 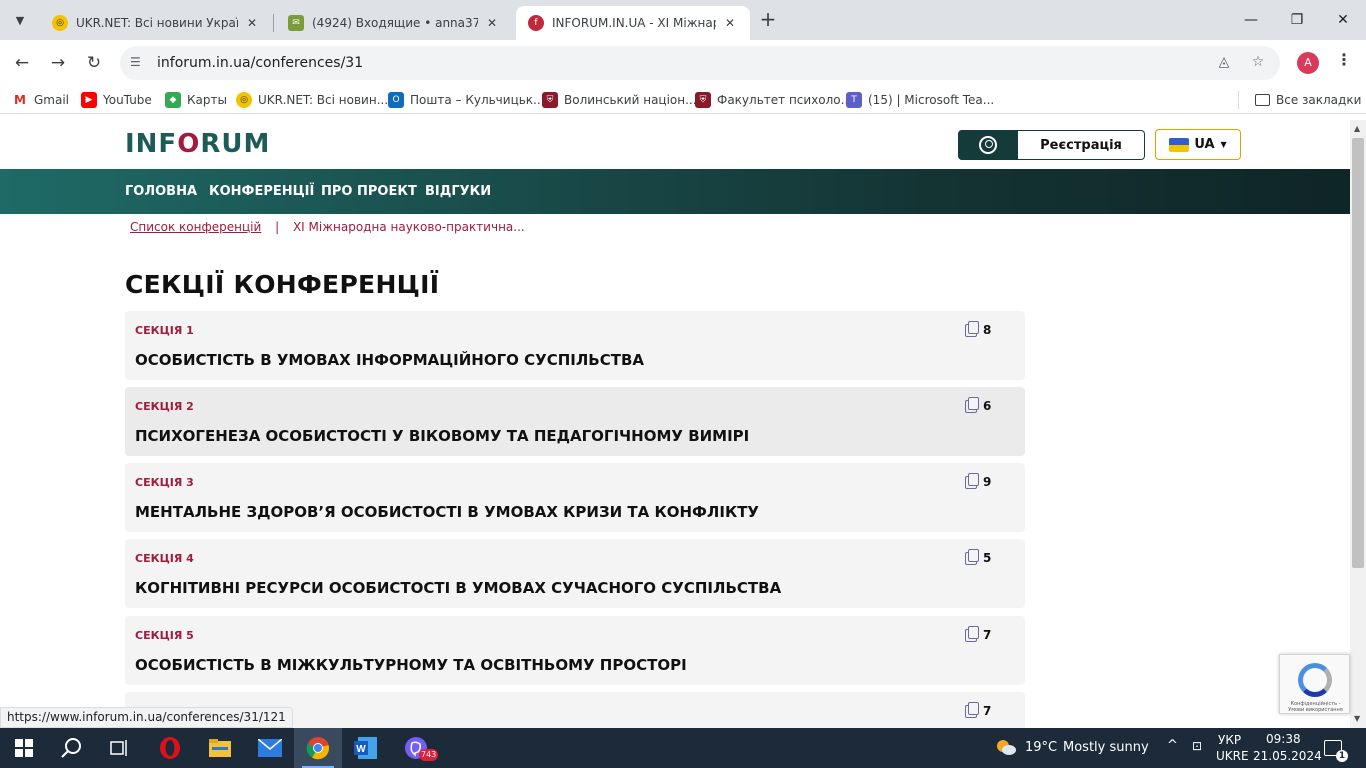 I want to click on logo-part: O, so click(x=189, y=144).